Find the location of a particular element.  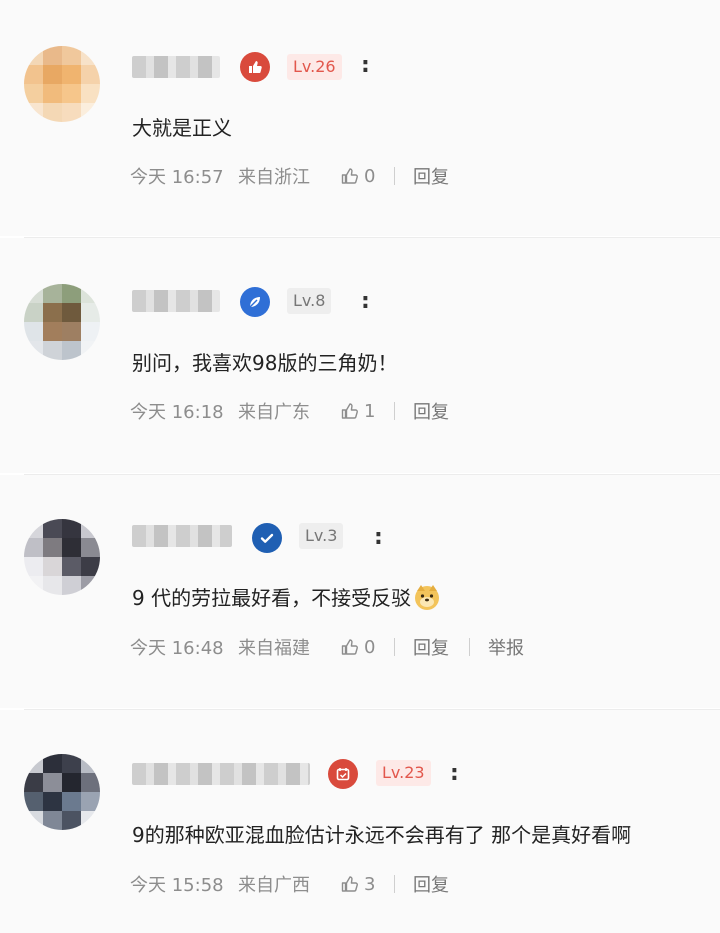

like-count: 3 is located at coordinates (370, 884).